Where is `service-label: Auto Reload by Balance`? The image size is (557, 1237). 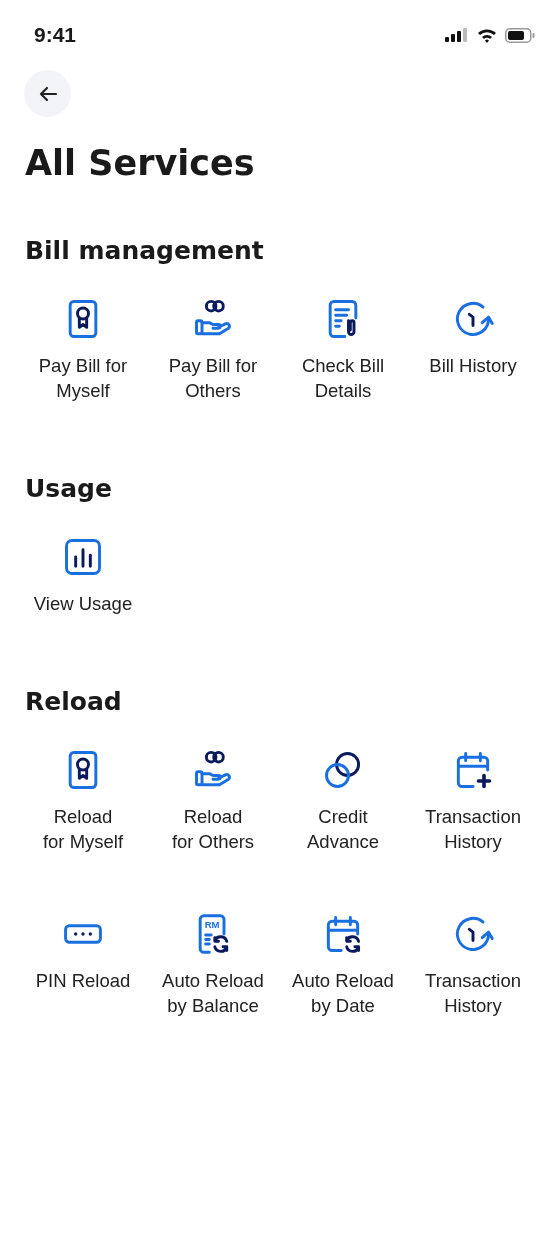
service-label: Auto Reload by Balance is located at coordinates (213, 993).